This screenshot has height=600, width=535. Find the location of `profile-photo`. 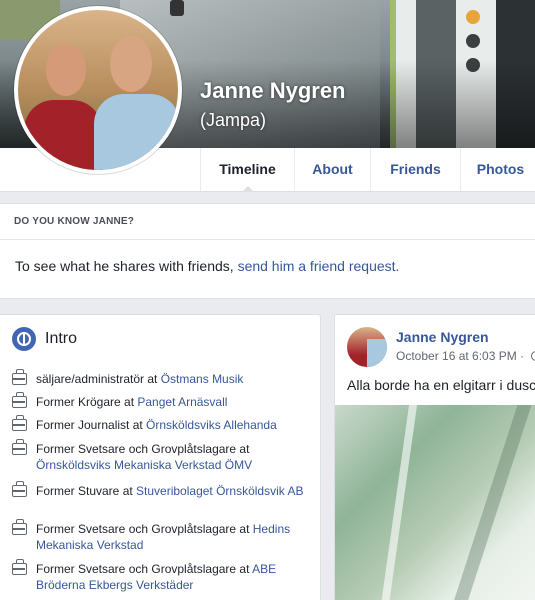

profile-photo is located at coordinates (98, 90).